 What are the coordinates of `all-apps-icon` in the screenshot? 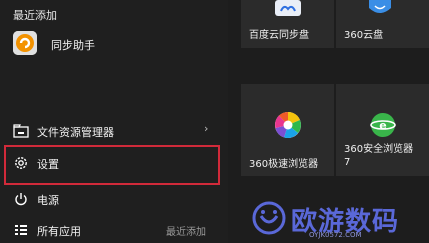 It's located at (21, 230).